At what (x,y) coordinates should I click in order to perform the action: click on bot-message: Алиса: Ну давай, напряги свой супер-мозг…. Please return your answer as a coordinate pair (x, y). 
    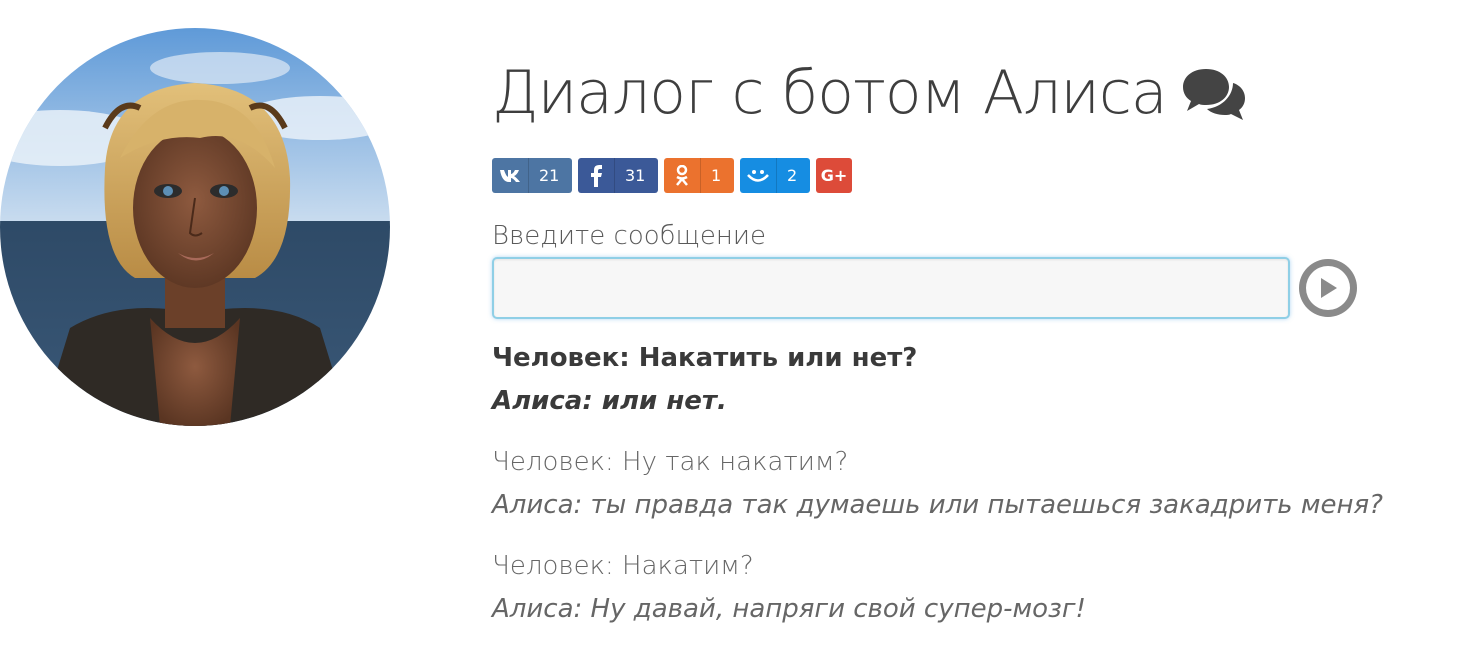
    Looking at the image, I should click on (789, 609).